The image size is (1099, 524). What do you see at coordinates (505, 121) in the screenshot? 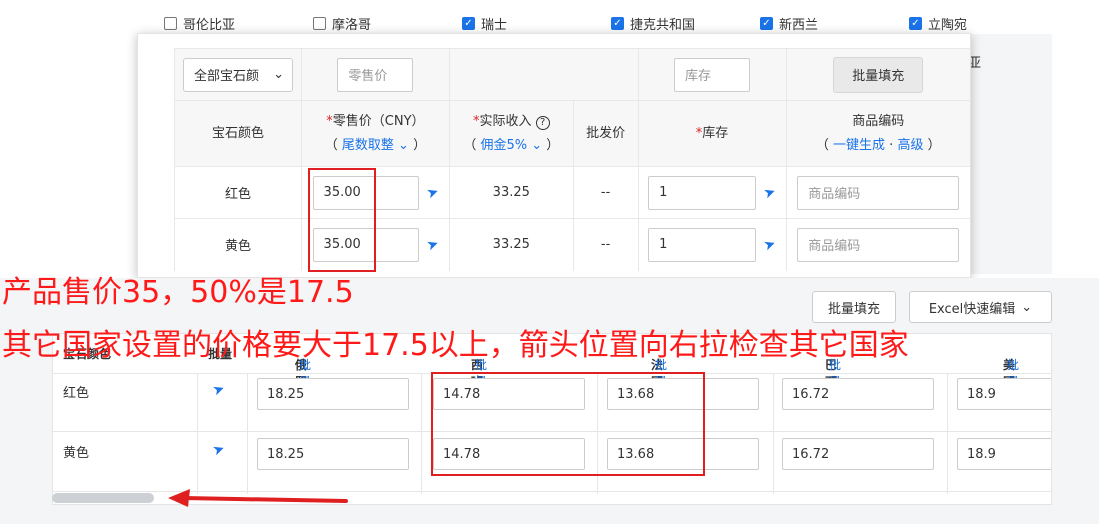
I see `header-income-label: 实际收入` at bounding box center [505, 121].